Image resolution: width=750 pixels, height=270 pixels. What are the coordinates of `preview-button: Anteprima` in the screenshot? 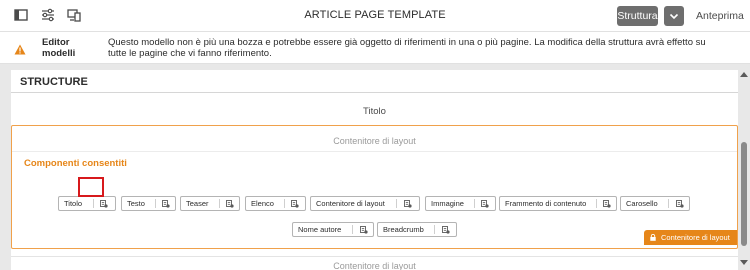 It's located at (720, 16).